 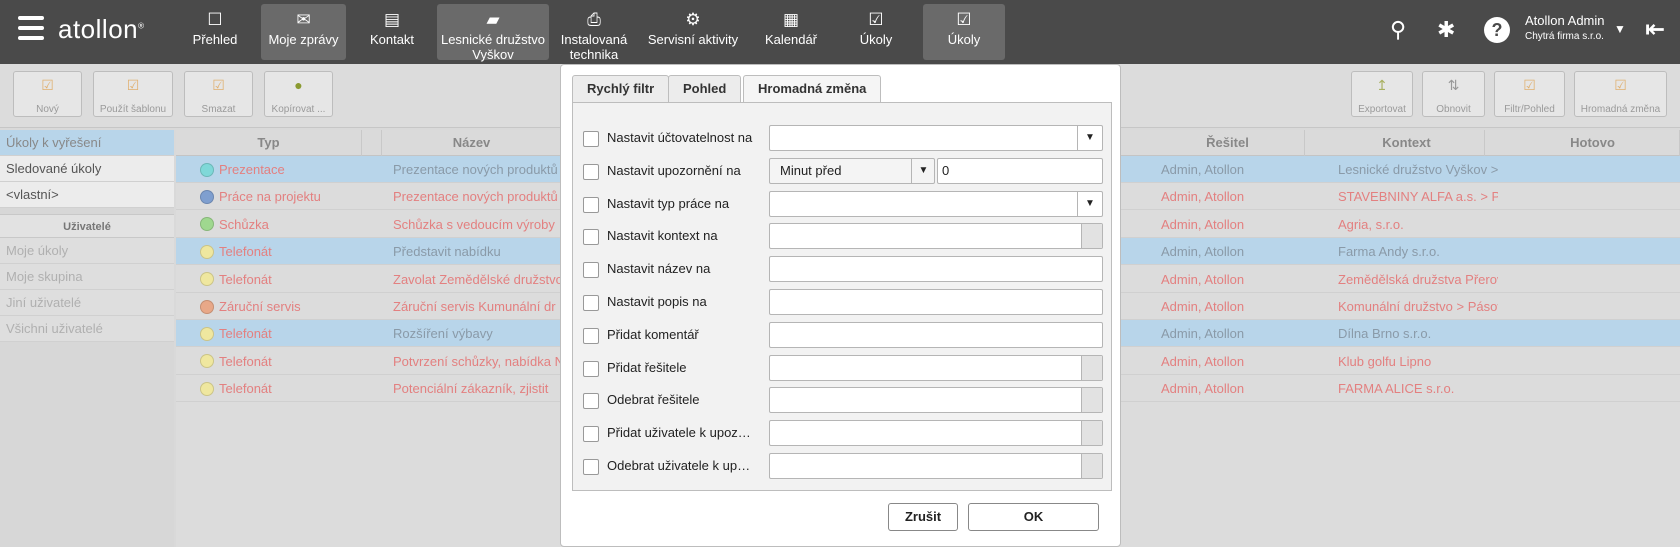 I want to click on user-menu-caret-icon: ▼, so click(x=1620, y=29).